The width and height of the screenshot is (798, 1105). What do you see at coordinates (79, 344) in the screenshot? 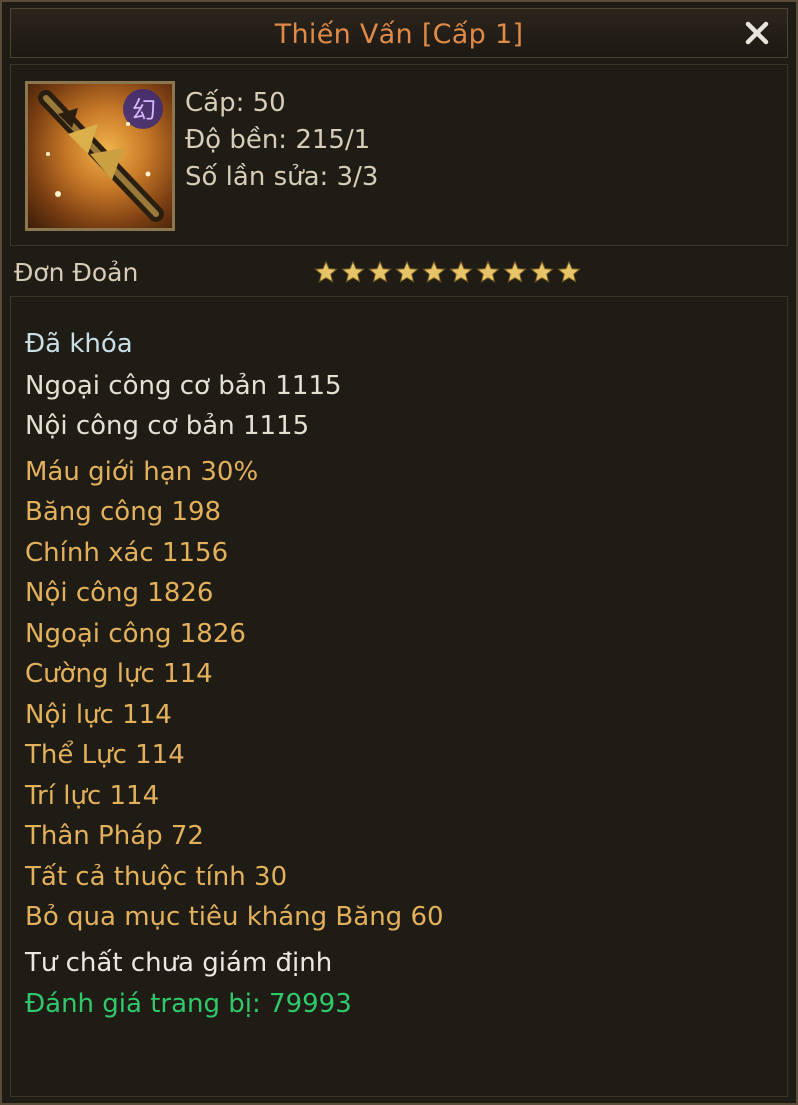
I see `locked-status: Đã khóa` at bounding box center [79, 344].